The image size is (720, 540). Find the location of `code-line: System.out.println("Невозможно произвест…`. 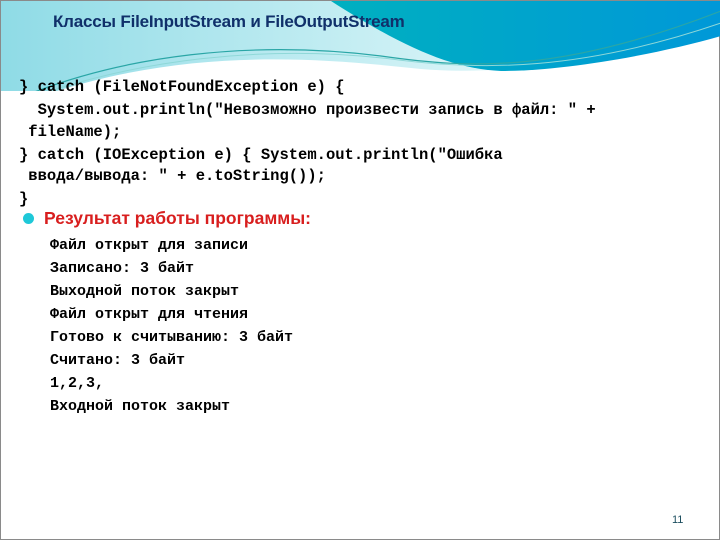

code-line: System.out.println("Невозможно произвест… is located at coordinates (307, 110).